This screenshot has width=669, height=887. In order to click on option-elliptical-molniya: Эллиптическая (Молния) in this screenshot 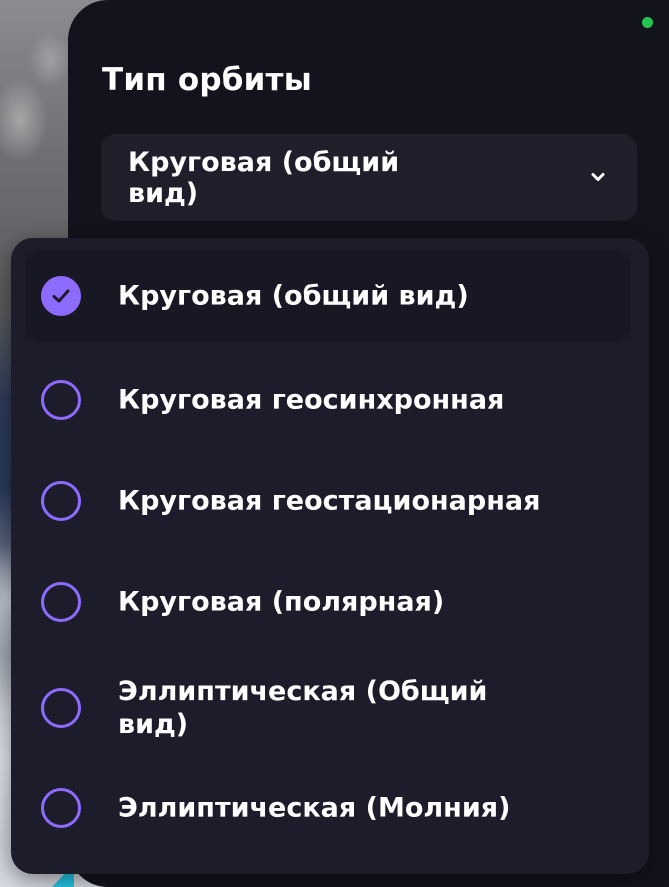, I will do `click(328, 808)`.